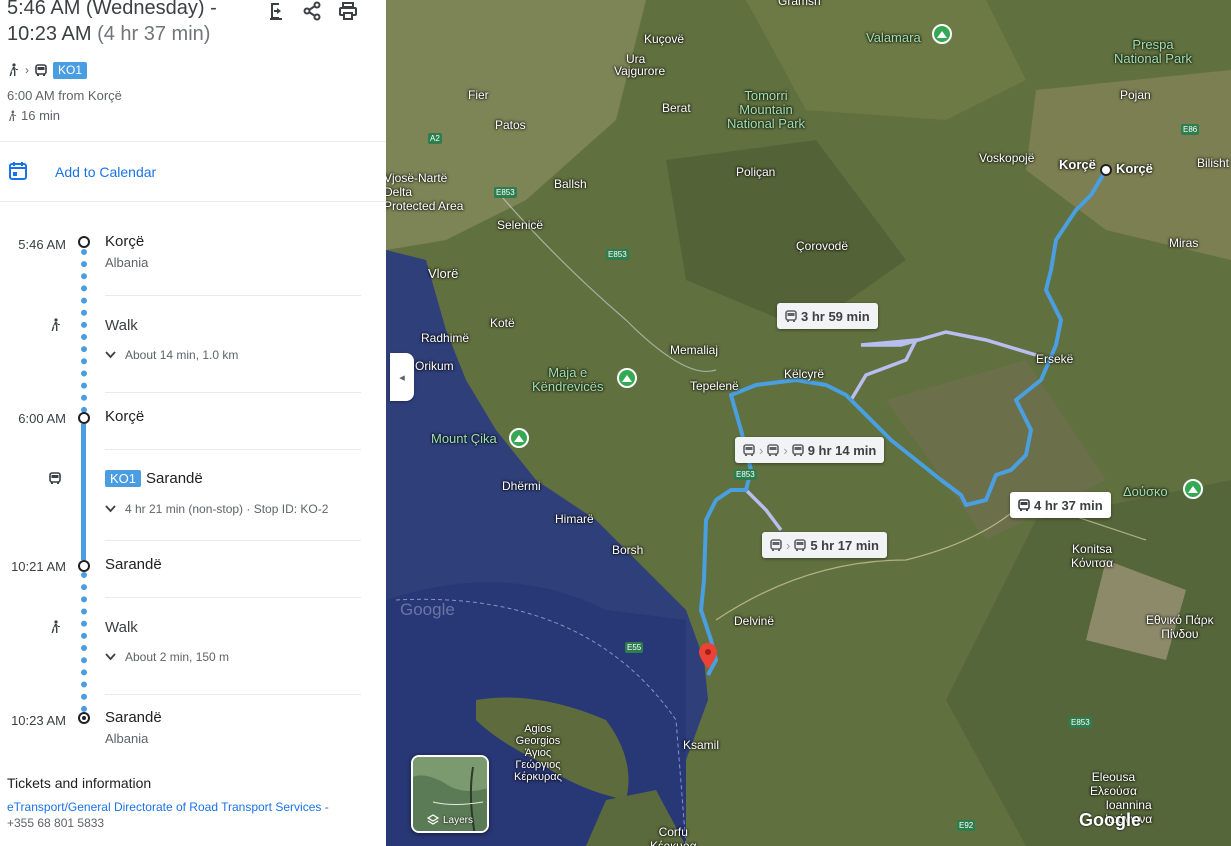 This screenshot has height=846, width=1231. I want to click on departure-info: 6:00 AM from Korçë, so click(64, 95).